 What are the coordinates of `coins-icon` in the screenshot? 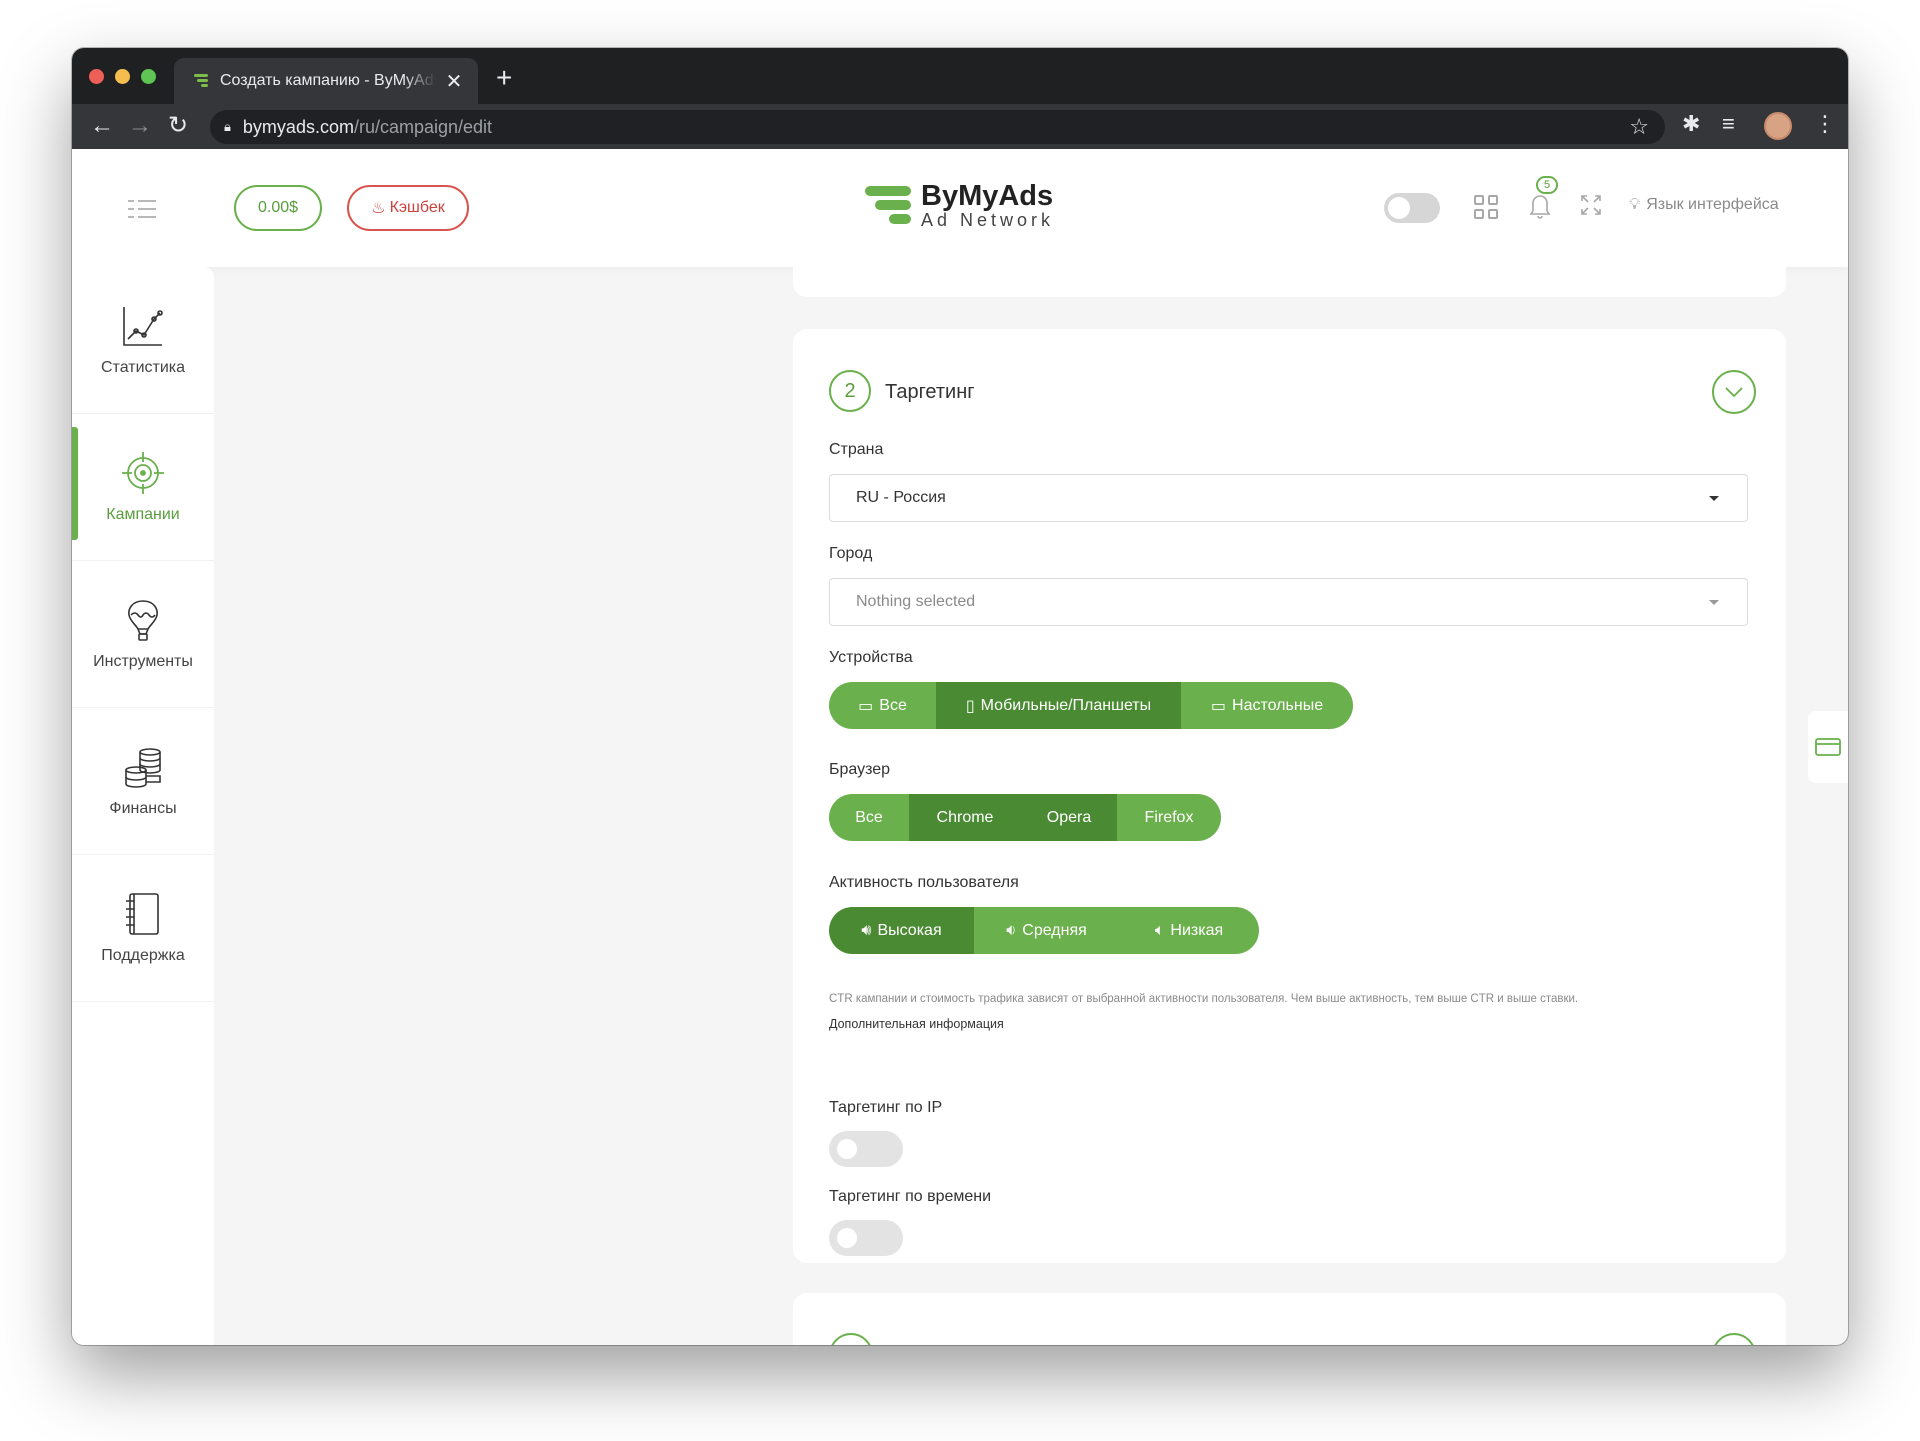 It's located at (143, 768).